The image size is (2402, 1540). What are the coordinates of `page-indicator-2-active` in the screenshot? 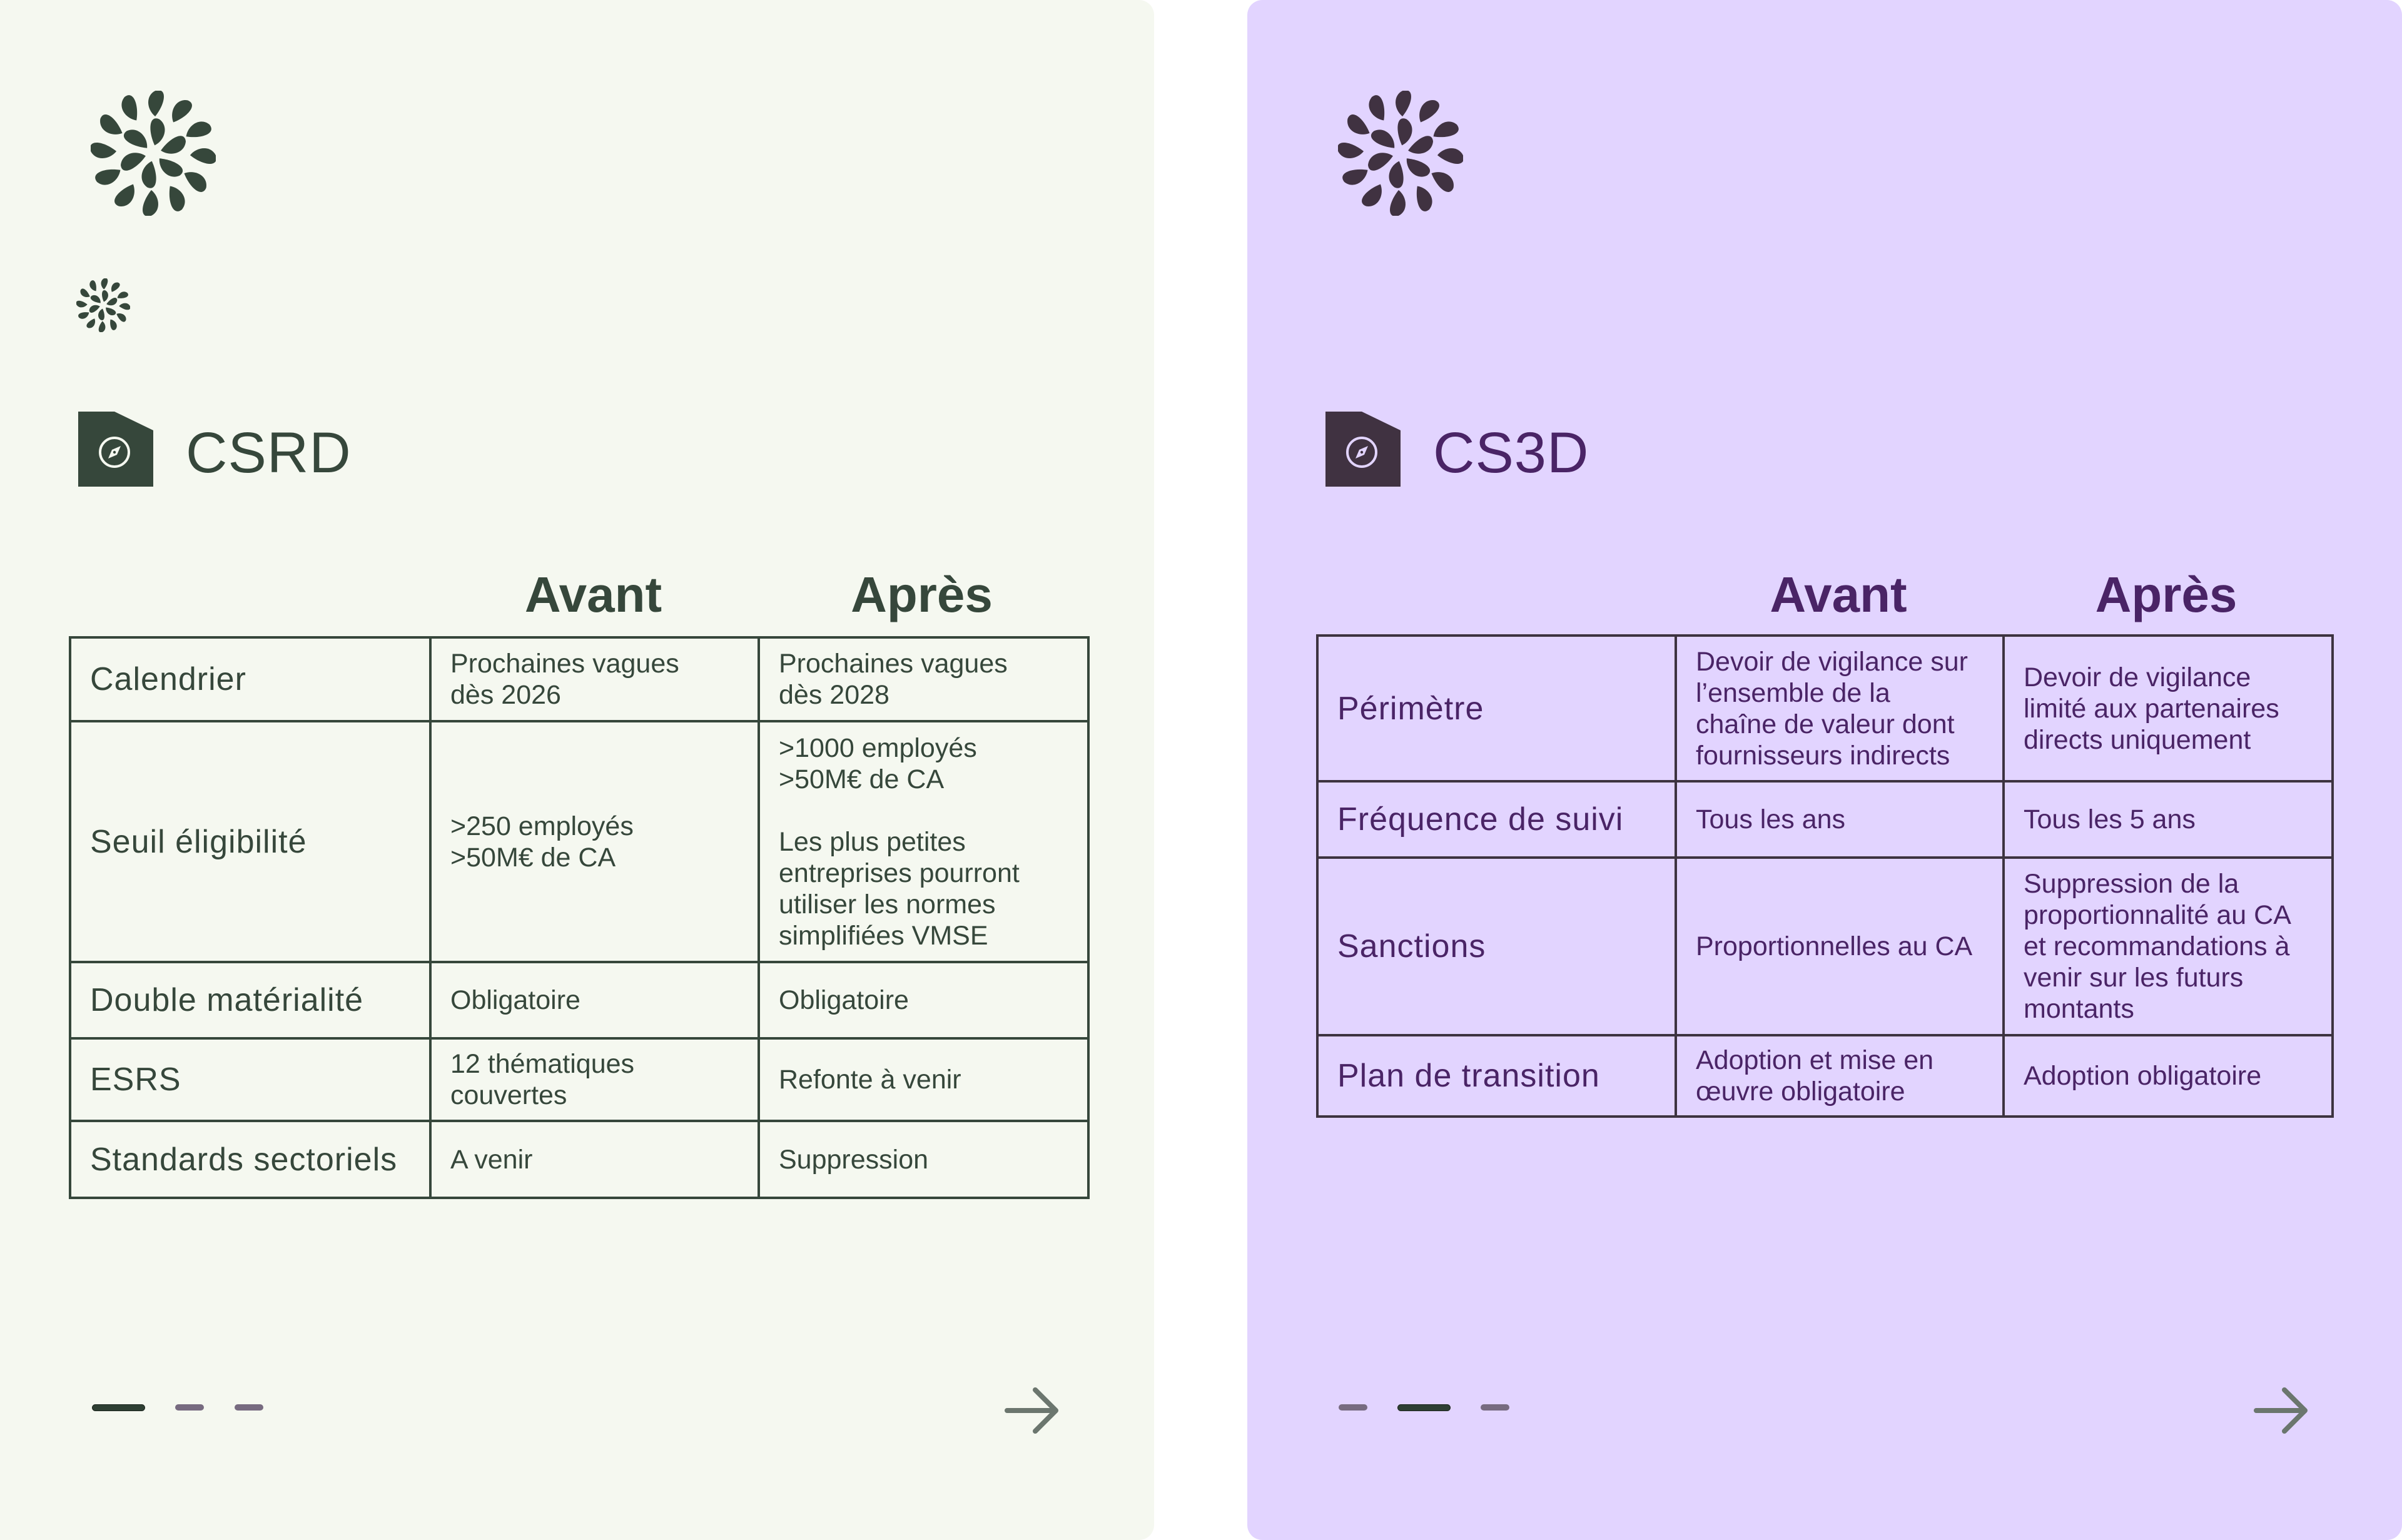 It's located at (1424, 1408).